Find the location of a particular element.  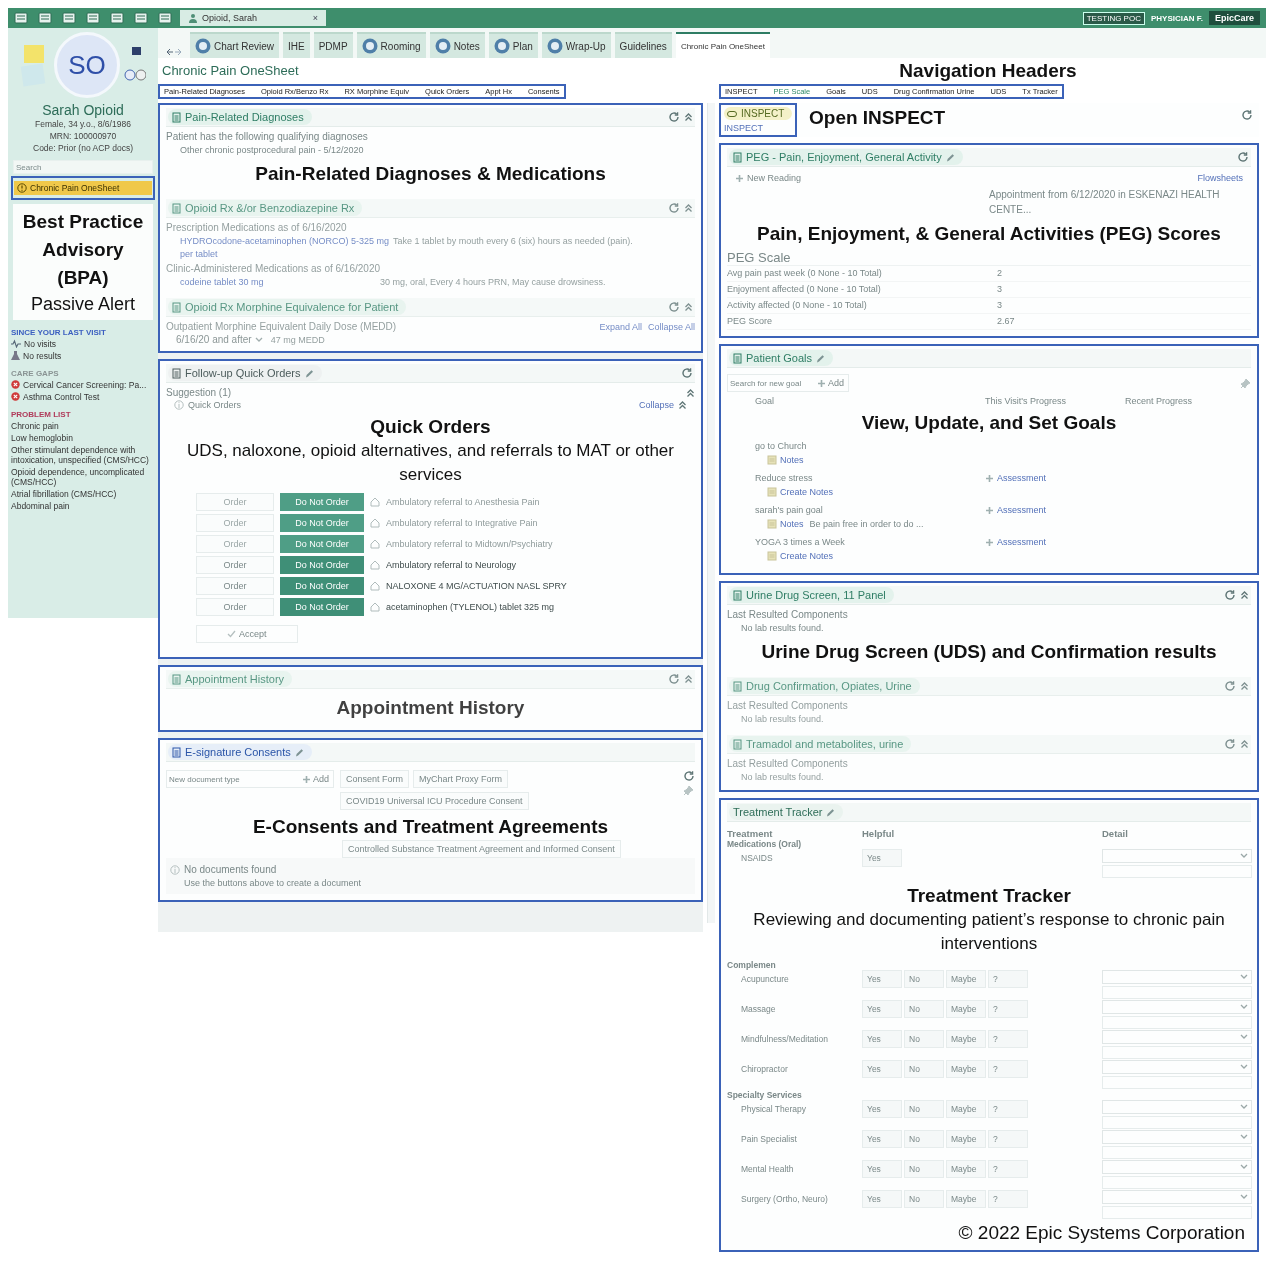

problem-item: Atrial fibrillation (CMS/HCC) is located at coordinates (64, 494).